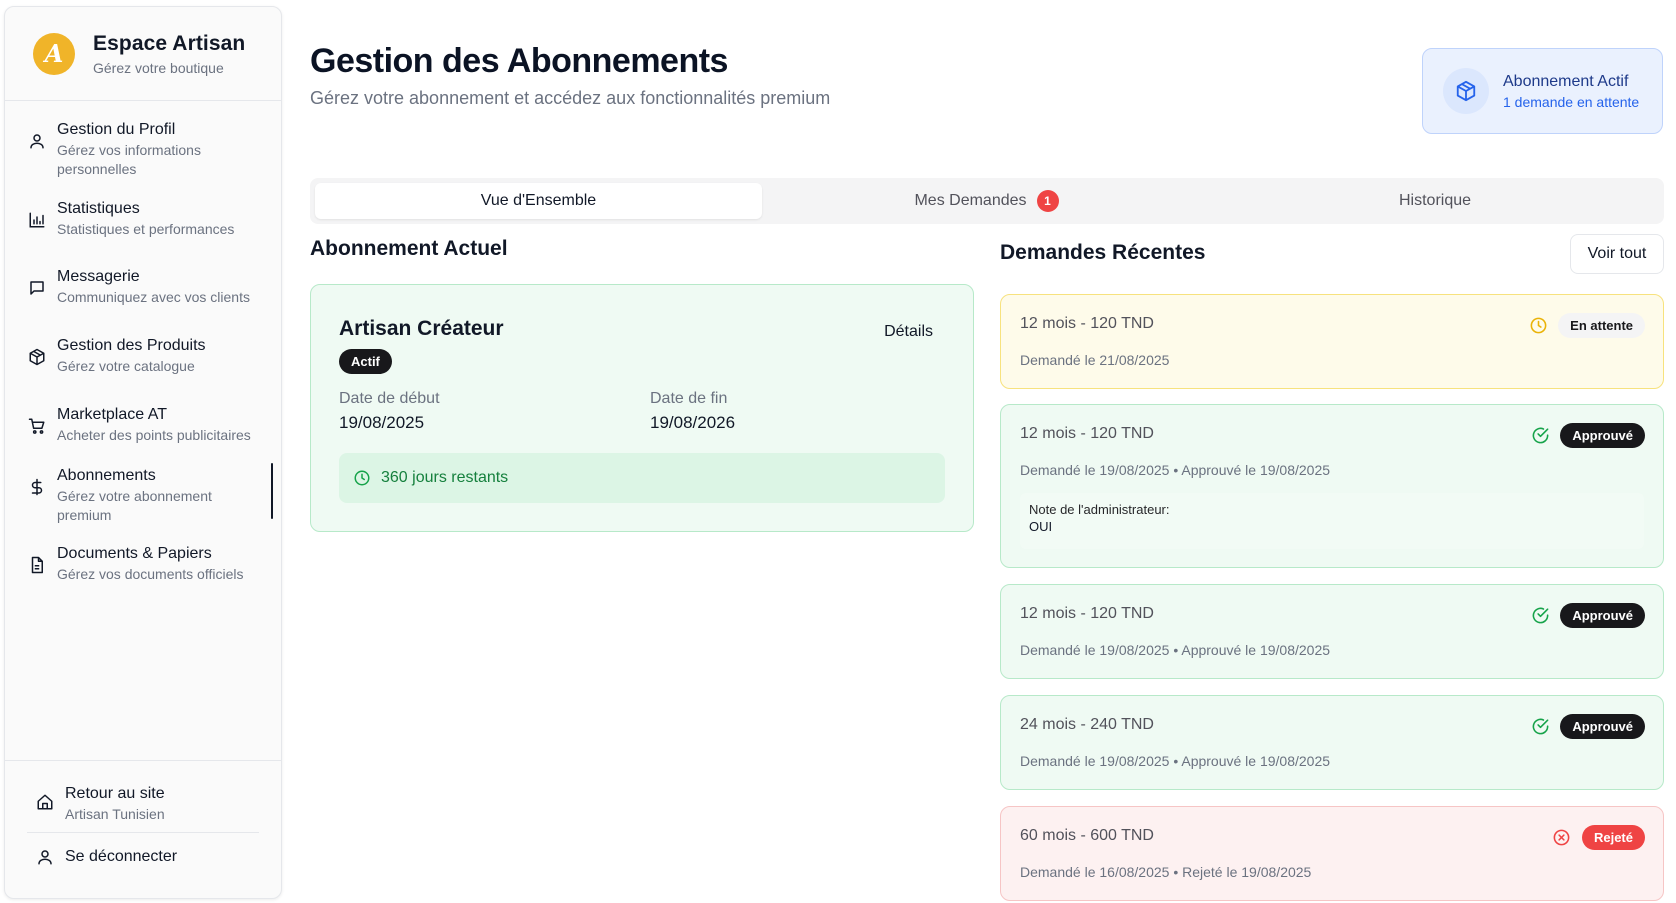 This screenshot has width=1676, height=903. Describe the element at coordinates (365, 361) in the screenshot. I see `status-badge: Actif` at that location.